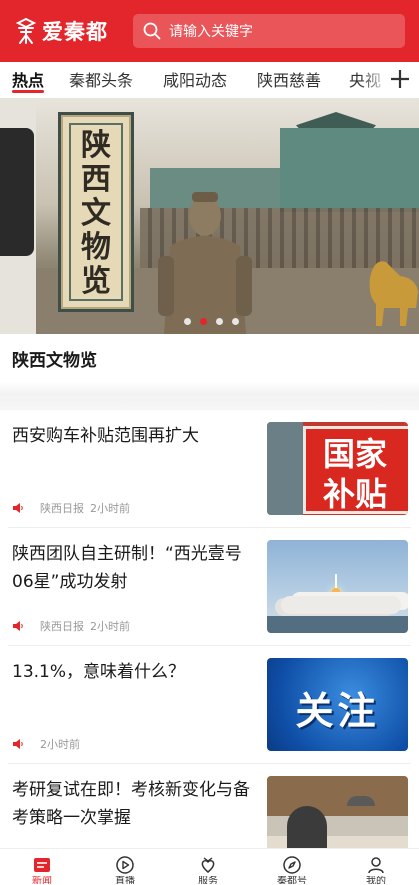 Image resolution: width=419 pixels, height=885 pixels. I want to click on carousel-dot-active, so click(203, 321).